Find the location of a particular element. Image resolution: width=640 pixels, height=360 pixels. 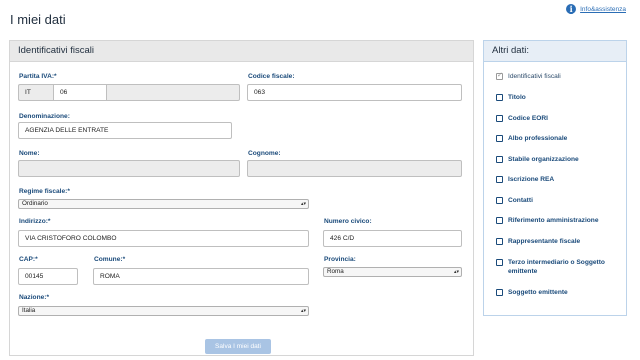

option-terzo-intermediario: Terzo intermediario o Soggetto emittente is located at coordinates (557, 267).